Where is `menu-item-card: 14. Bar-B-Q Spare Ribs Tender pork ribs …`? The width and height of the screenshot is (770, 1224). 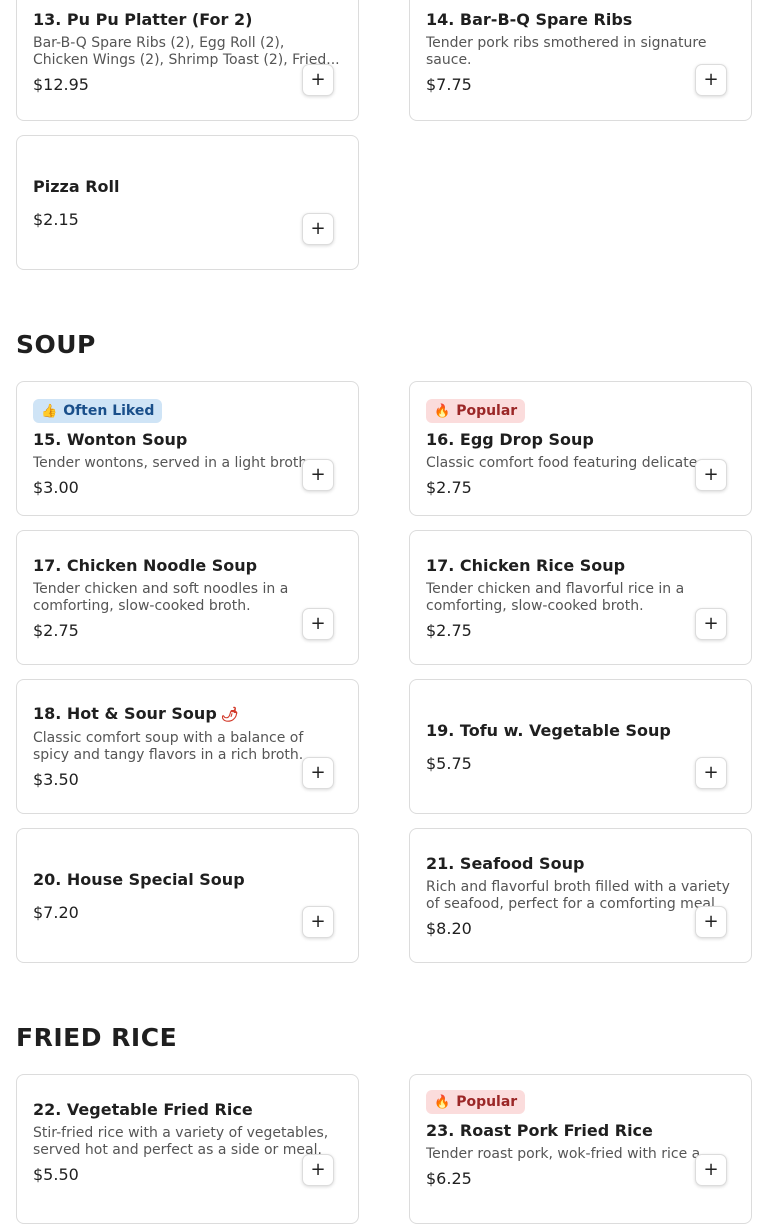
menu-item-card: 14. Bar-B-Q Spare Ribs Tender pork ribs … is located at coordinates (580, 60).